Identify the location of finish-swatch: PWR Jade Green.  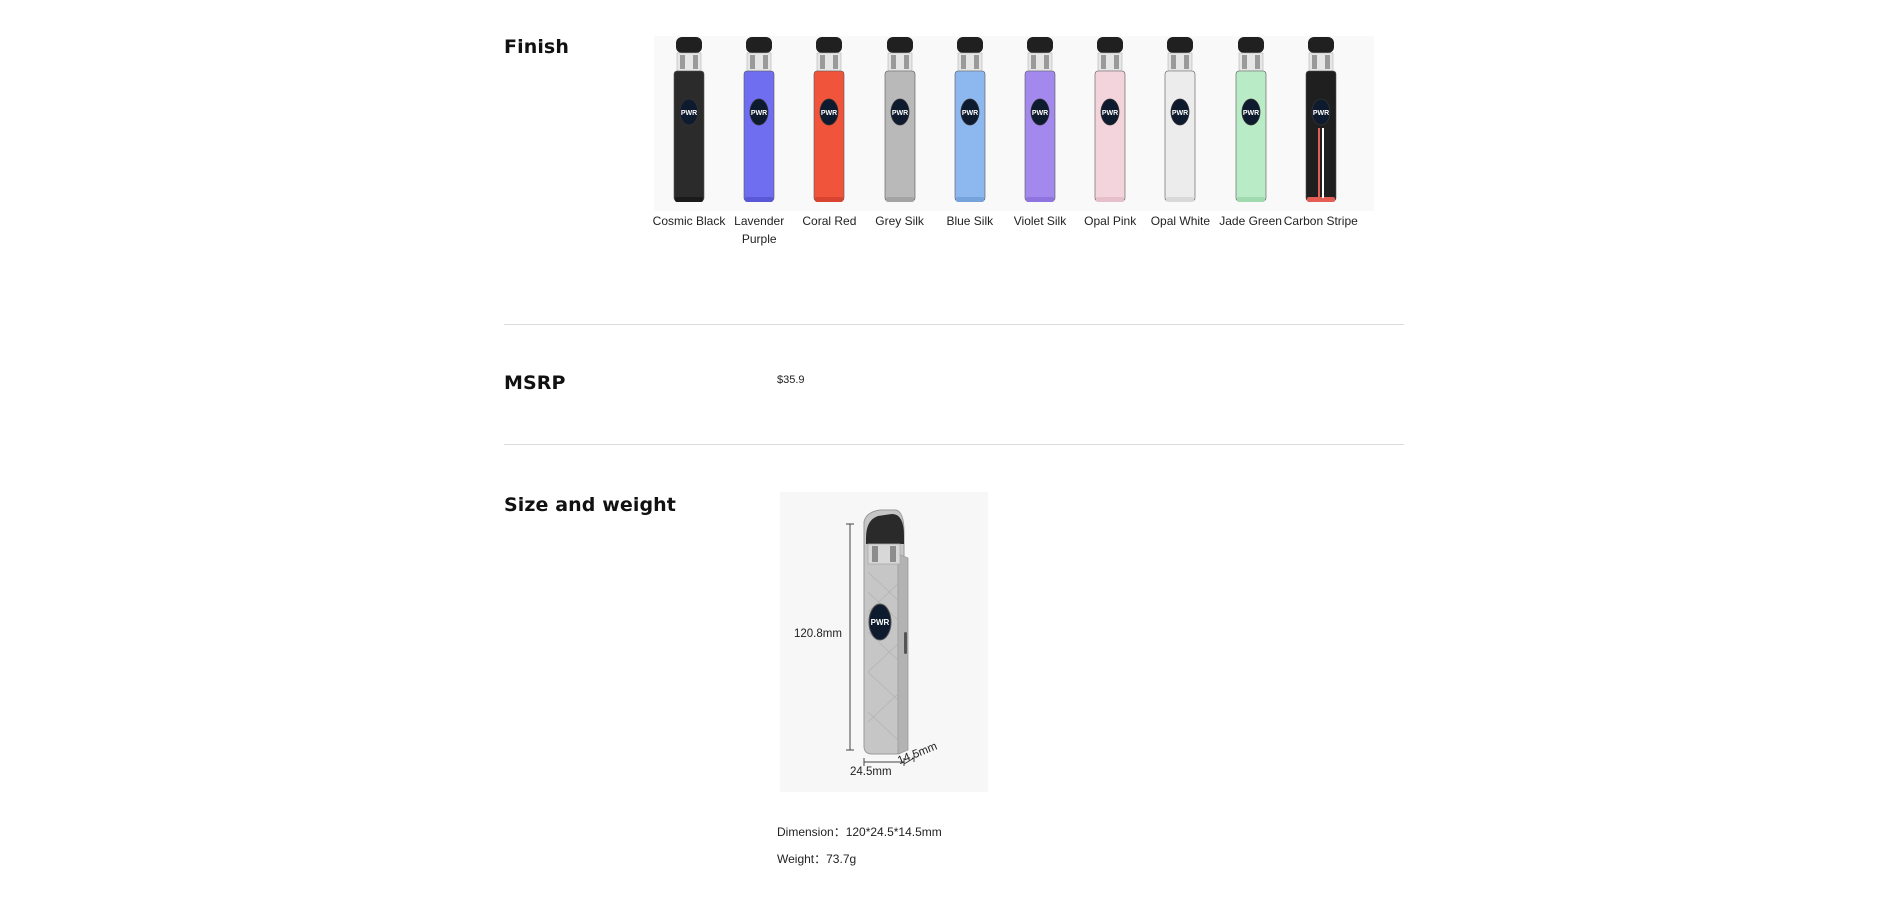
(1251, 132).